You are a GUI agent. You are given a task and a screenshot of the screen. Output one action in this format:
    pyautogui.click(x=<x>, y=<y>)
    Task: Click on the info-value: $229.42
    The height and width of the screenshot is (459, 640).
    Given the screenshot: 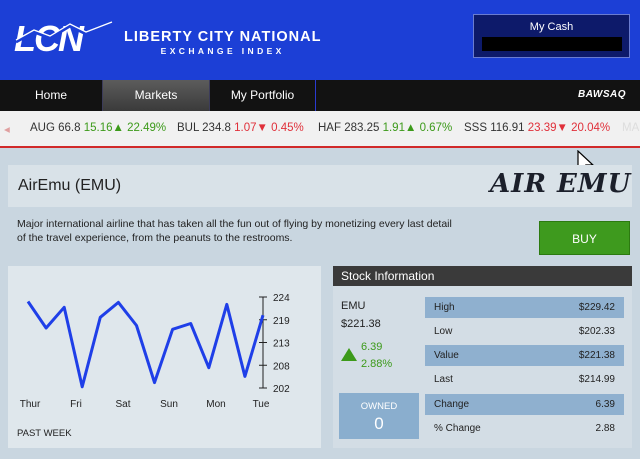 What is the action you would take?
    pyautogui.click(x=596, y=307)
    